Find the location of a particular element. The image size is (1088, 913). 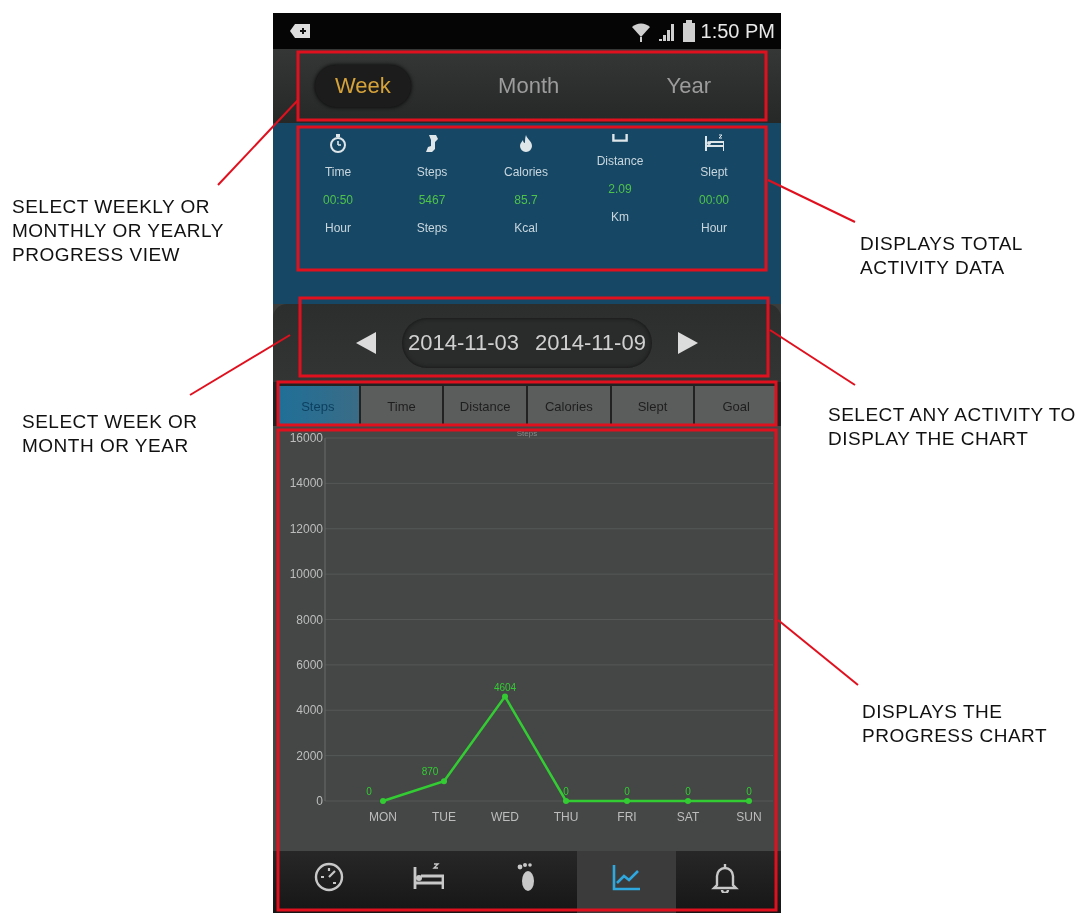

callout-text: SELECT ANY ACTIVITY TO DISPLAY THE CHART is located at coordinates (952, 427).